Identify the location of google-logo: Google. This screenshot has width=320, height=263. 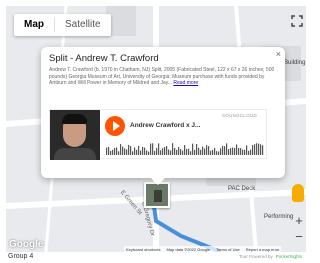
(26, 244).